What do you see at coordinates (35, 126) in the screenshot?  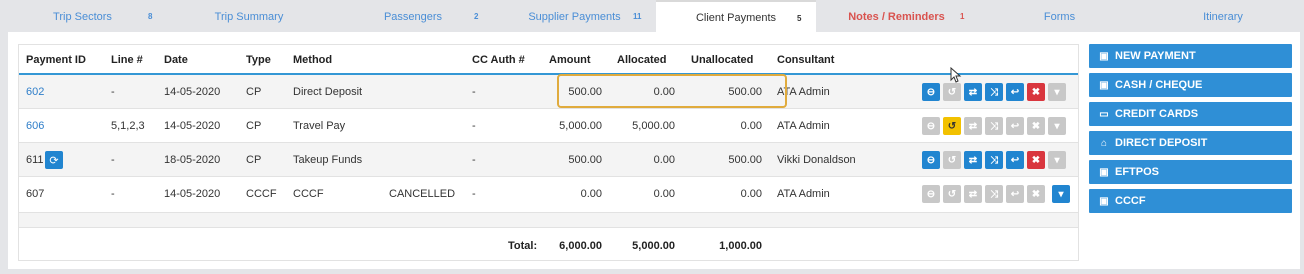 I see `payment-id-link: 606` at bounding box center [35, 126].